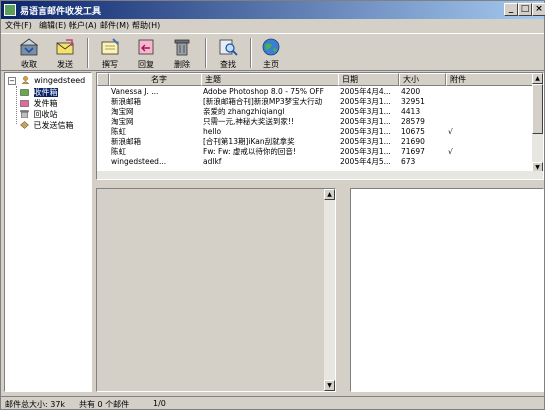 The height and width of the screenshot is (410, 545). What do you see at coordinates (329, 290) in the screenshot?
I see `preview-scrollbar: ▲ ▼` at bounding box center [329, 290].